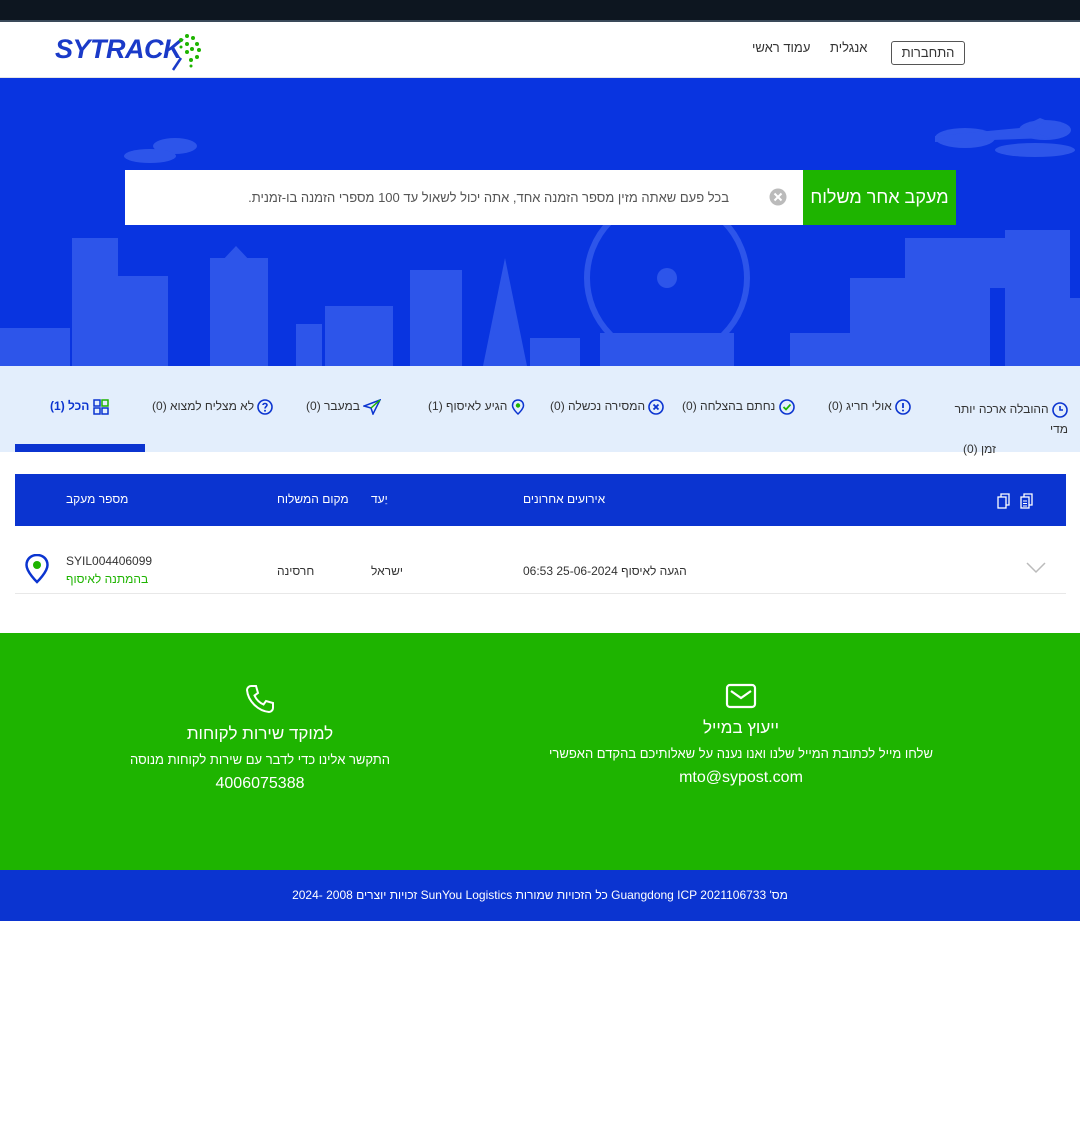 This screenshot has width=1080, height=1143. Describe the element at coordinates (741, 696) in the screenshot. I see `envelope-icon` at that location.